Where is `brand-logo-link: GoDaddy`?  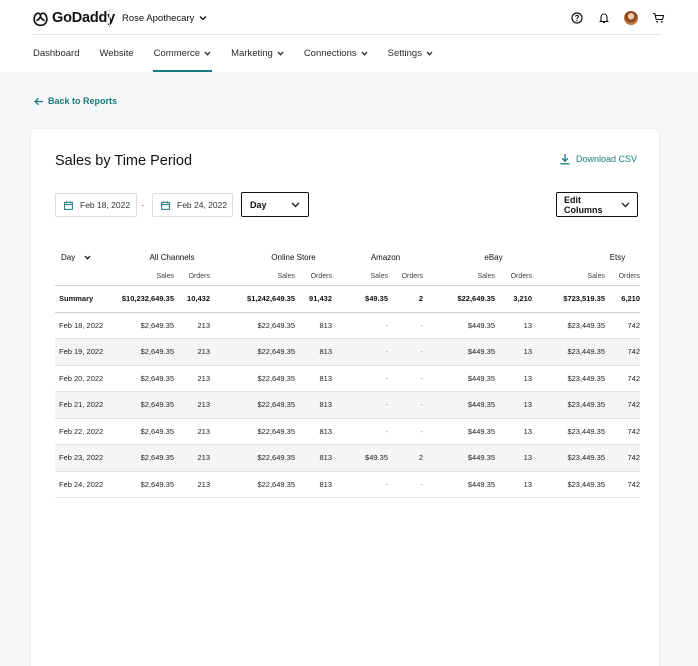
brand-logo-link: GoDaddy is located at coordinates (73, 18).